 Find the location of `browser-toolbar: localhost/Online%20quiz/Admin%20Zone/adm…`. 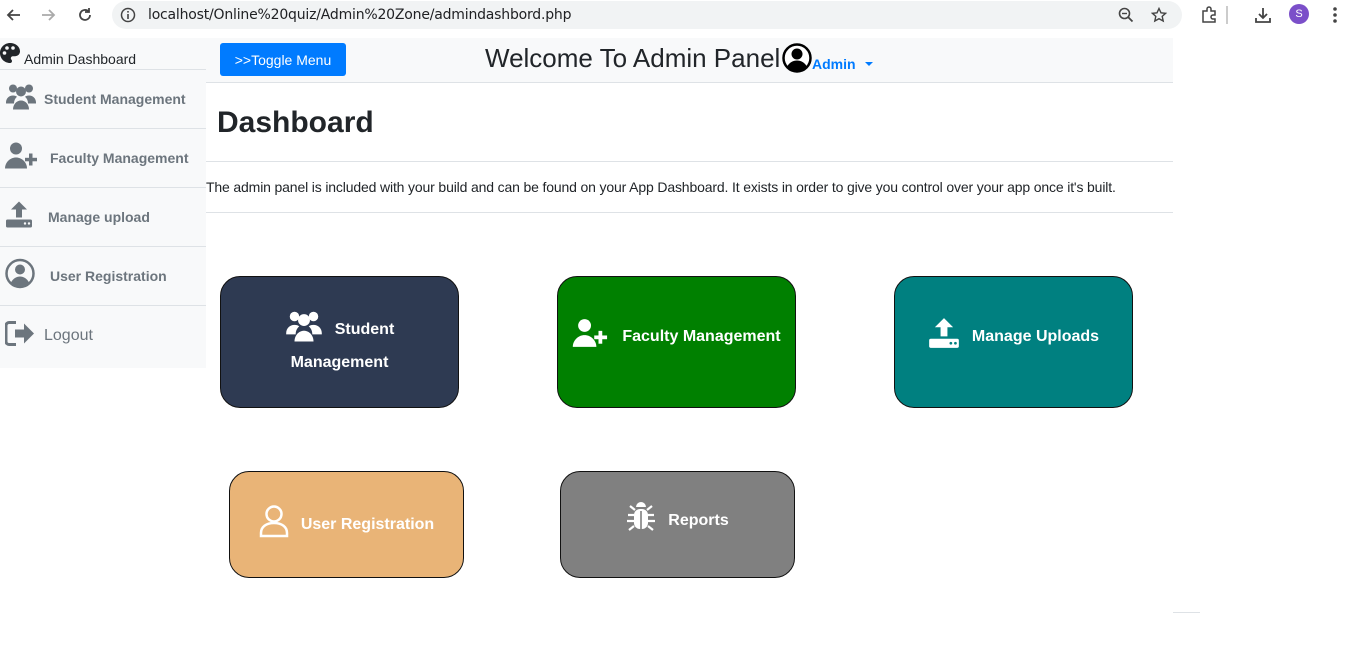

browser-toolbar: localhost/Online%20quiz/Admin%20Zone/adm… is located at coordinates (678, 15).